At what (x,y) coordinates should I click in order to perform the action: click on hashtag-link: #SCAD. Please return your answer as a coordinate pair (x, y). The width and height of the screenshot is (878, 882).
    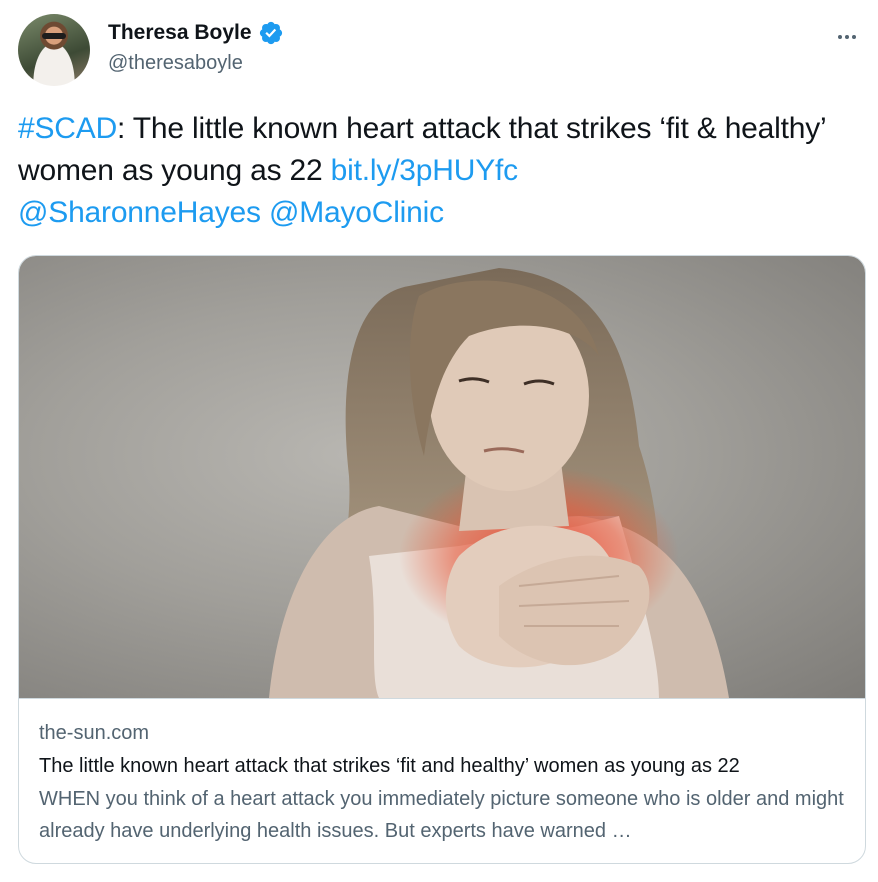
    Looking at the image, I should click on (67, 128).